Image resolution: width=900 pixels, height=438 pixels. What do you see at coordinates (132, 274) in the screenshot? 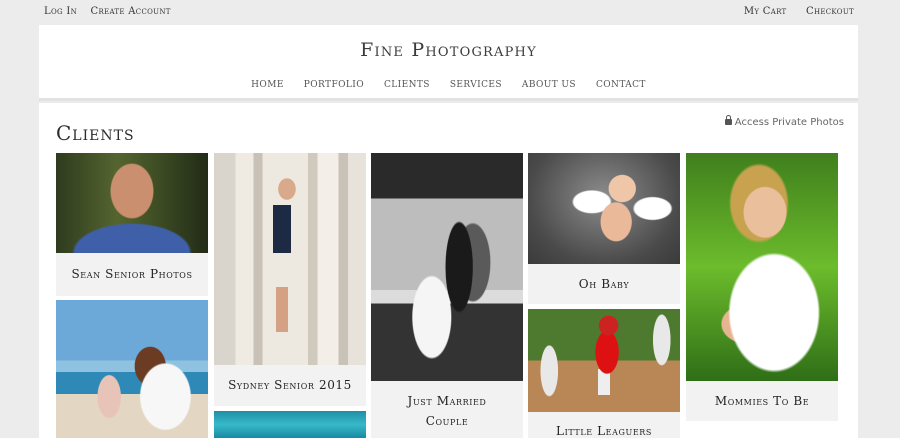
I see `gallery-caption: Sean Senior Photos` at bounding box center [132, 274].